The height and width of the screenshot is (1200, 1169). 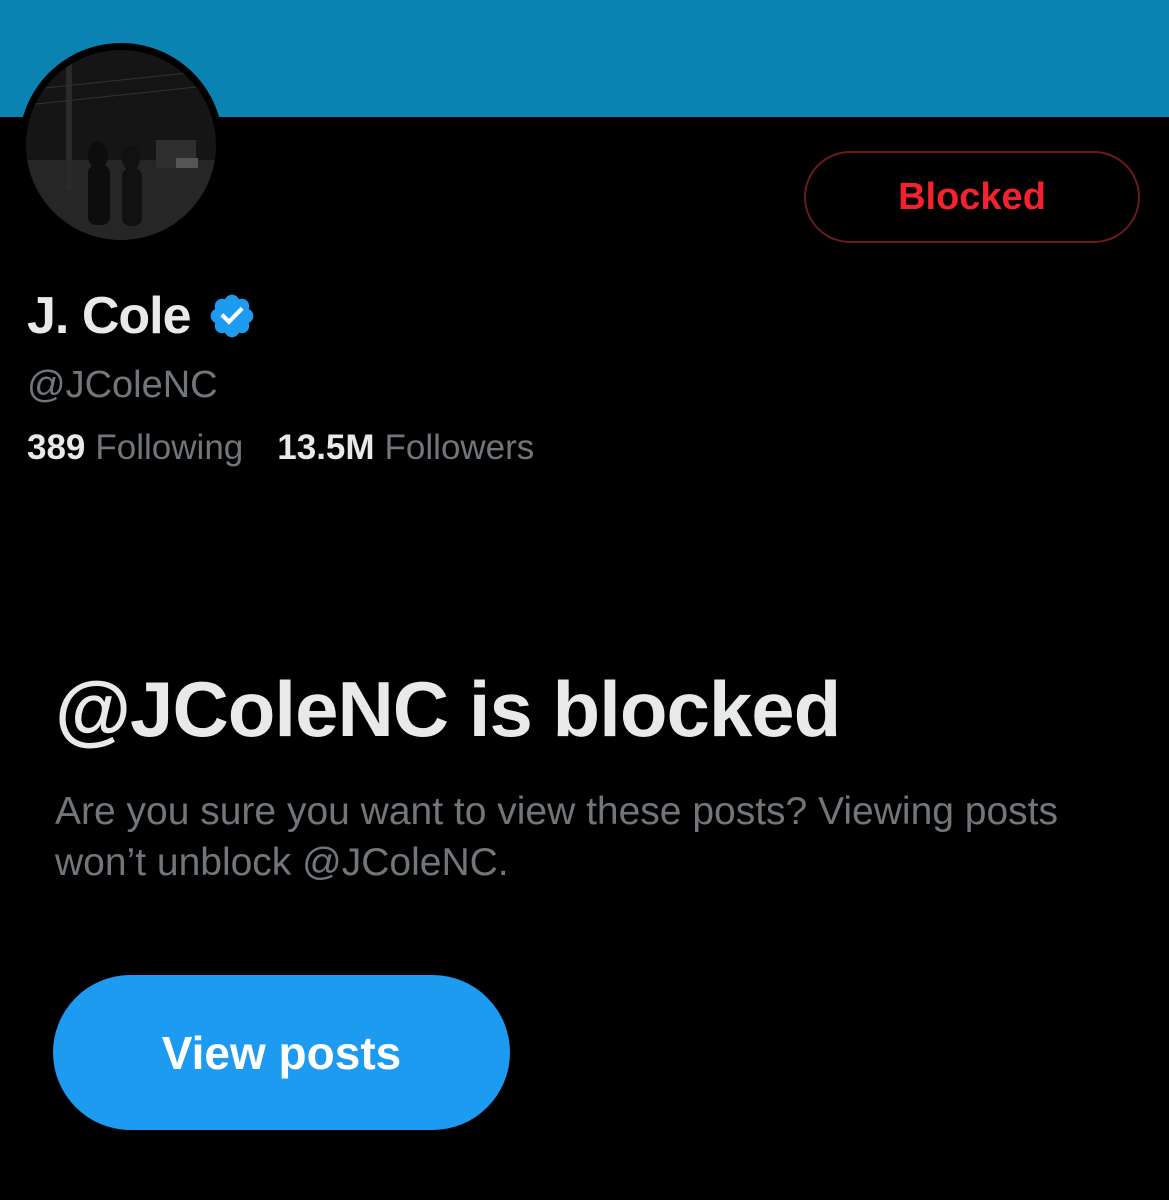 What do you see at coordinates (122, 385) in the screenshot?
I see `profile-handle: @JColeNC` at bounding box center [122, 385].